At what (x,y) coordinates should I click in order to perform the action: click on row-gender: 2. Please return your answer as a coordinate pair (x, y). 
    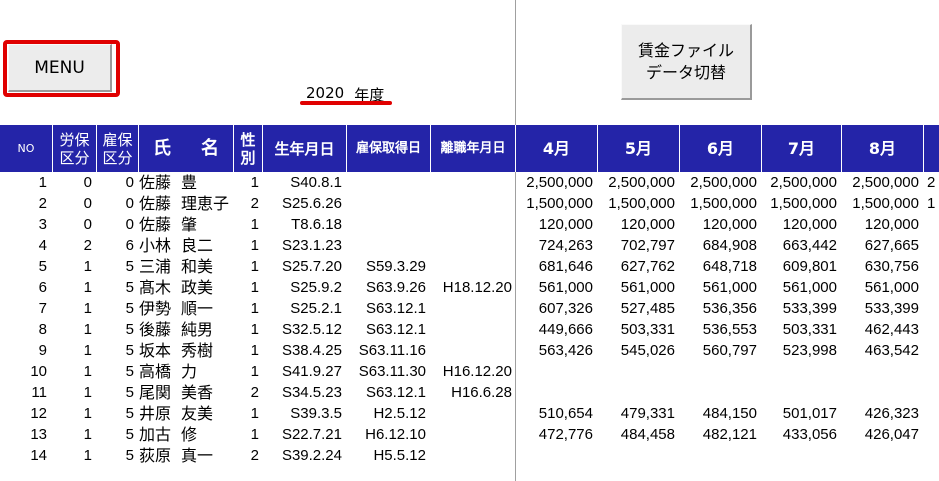
    Looking at the image, I should click on (254, 392).